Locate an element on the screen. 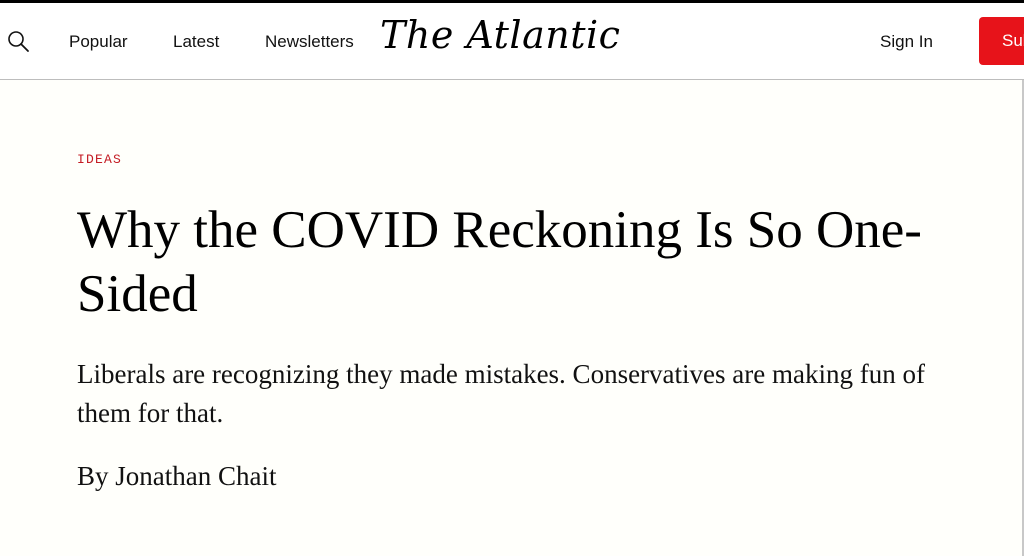 Image resolution: width=1024 pixels, height=556 pixels. nav-latest-link: Latest is located at coordinates (196, 42).